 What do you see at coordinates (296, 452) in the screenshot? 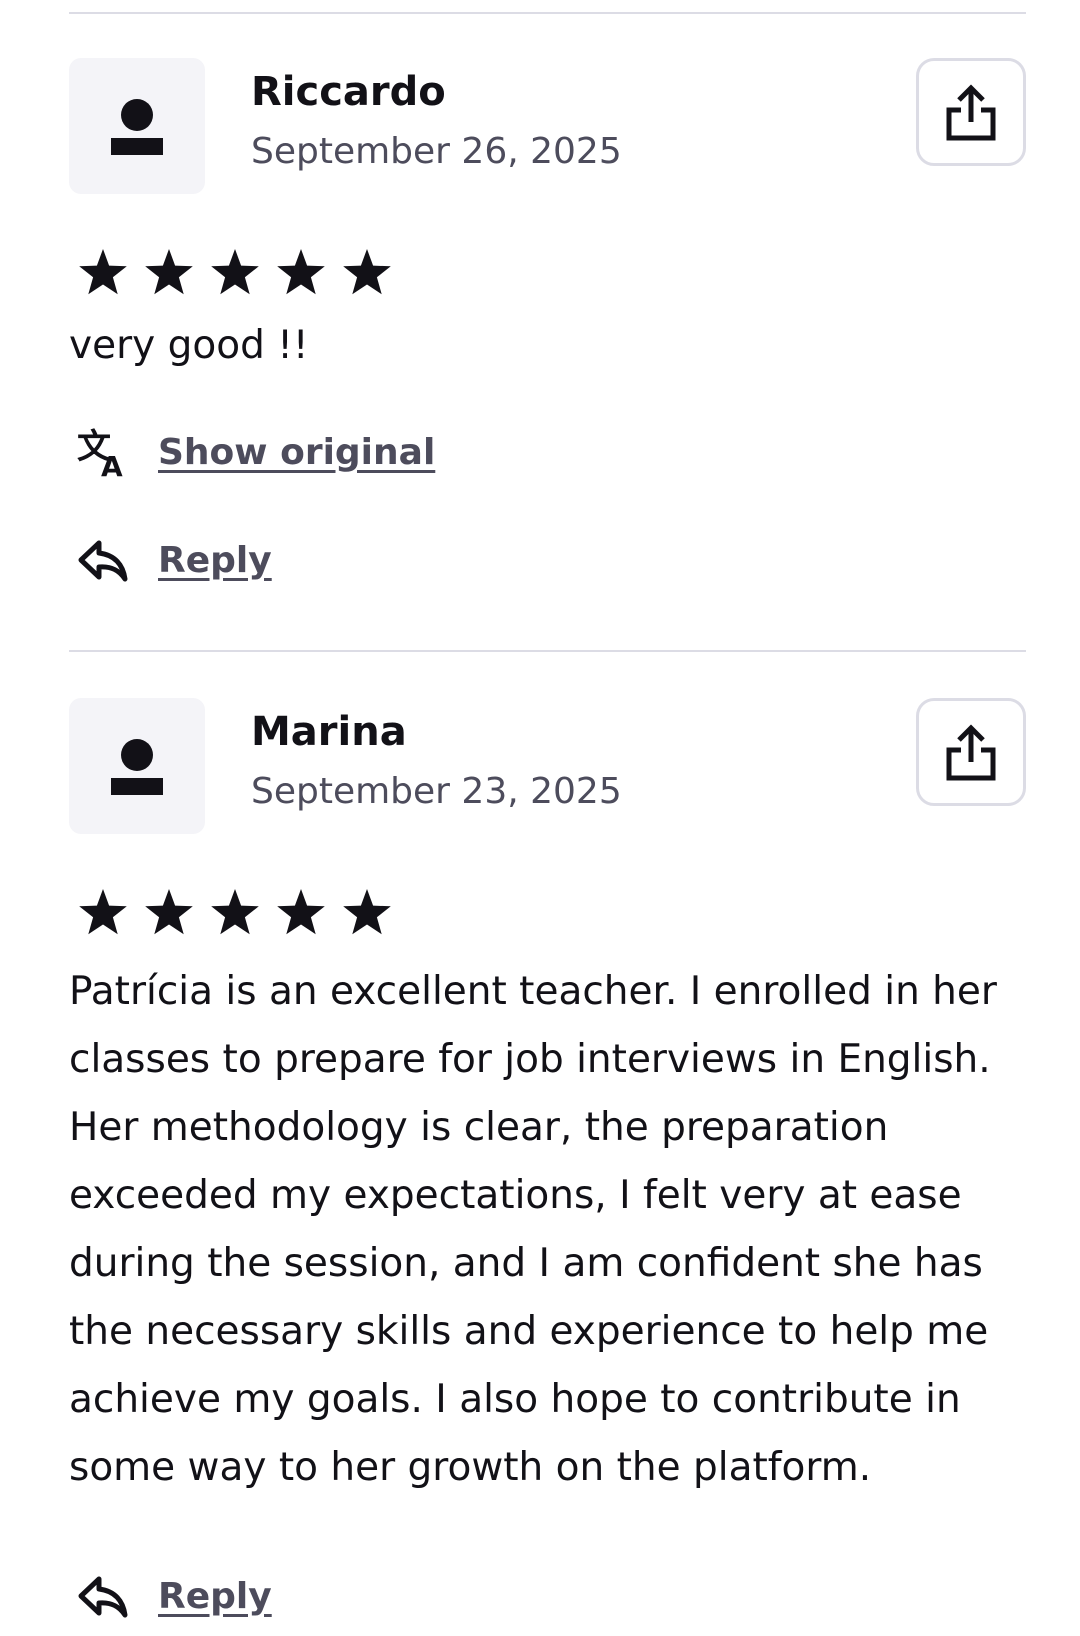
I see `show-original-link: Show original` at bounding box center [296, 452].